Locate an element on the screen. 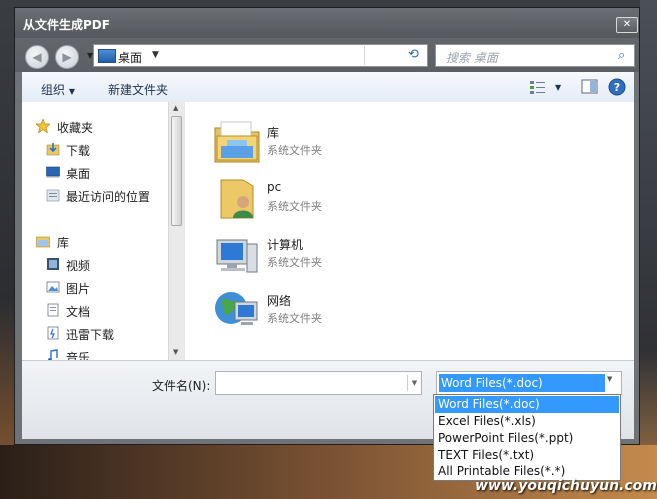  address-divider is located at coordinates (364, 55).